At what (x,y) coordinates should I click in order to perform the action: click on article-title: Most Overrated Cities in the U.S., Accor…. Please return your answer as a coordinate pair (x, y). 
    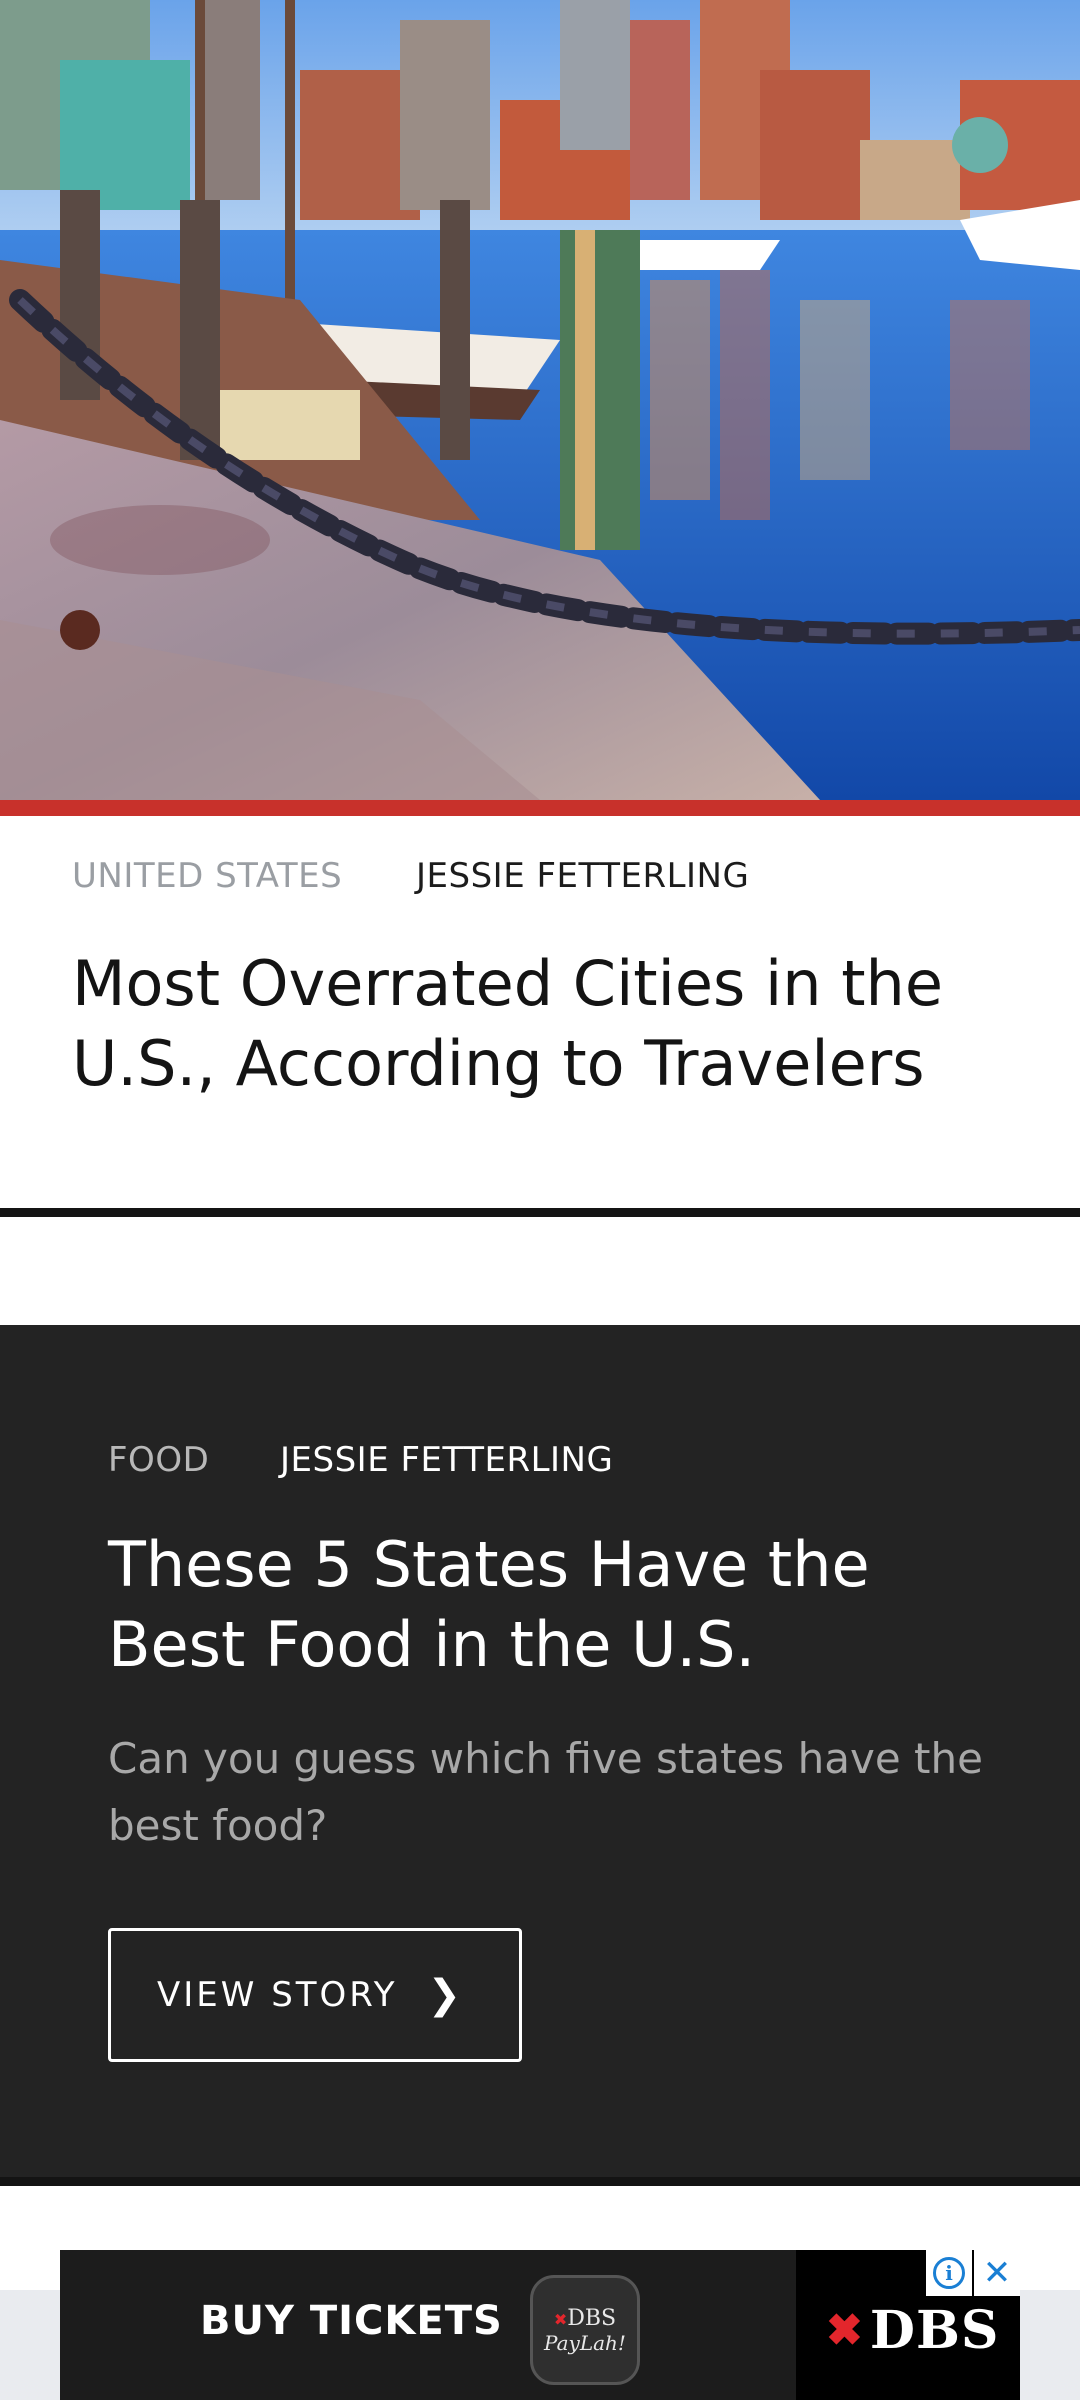
    Looking at the image, I should click on (552, 1024).